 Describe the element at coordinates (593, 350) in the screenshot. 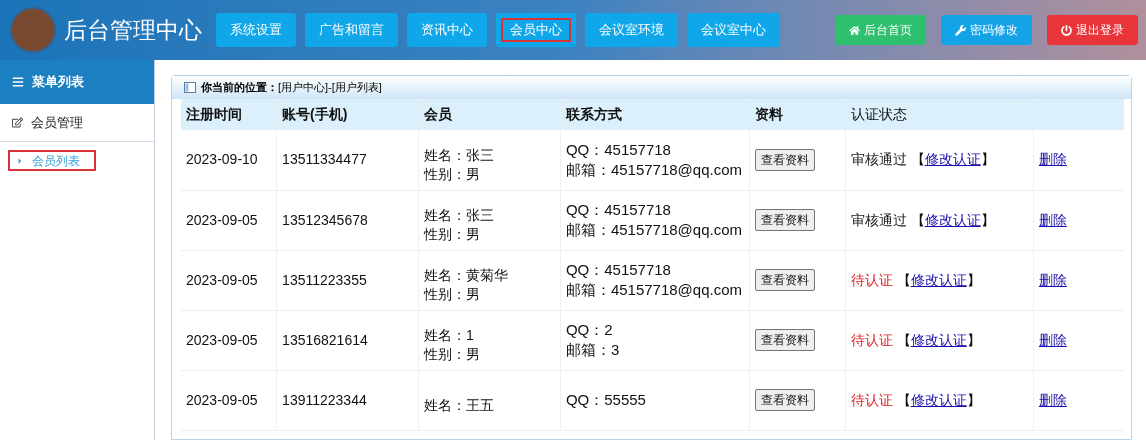

I see `contact-email: 邮箱：3` at that location.